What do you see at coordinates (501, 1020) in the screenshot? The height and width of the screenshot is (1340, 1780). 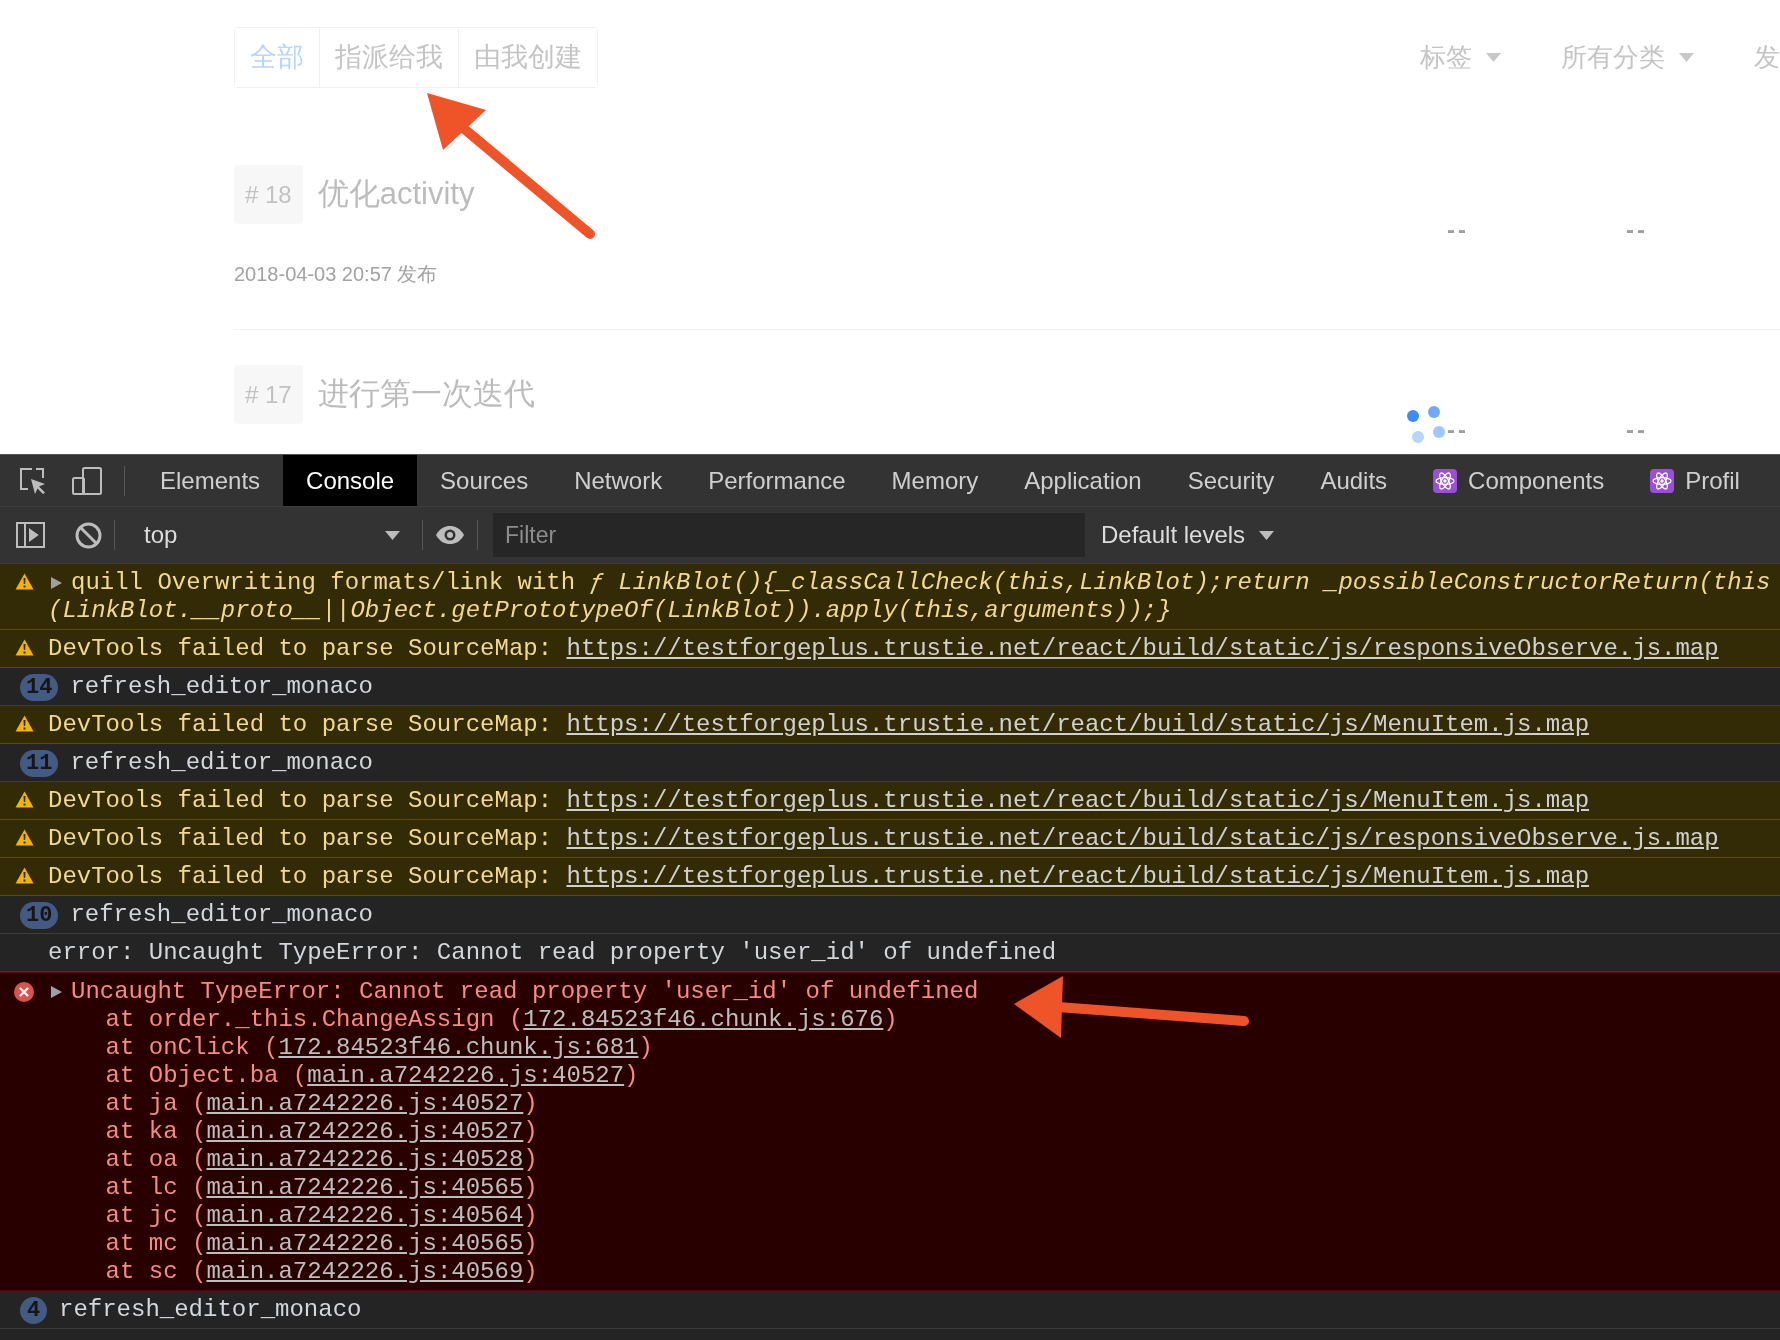 I see `stack-trace-line: at order._this.ChangeAssign (172.84523f46.chunk.js:676)` at bounding box center [501, 1020].